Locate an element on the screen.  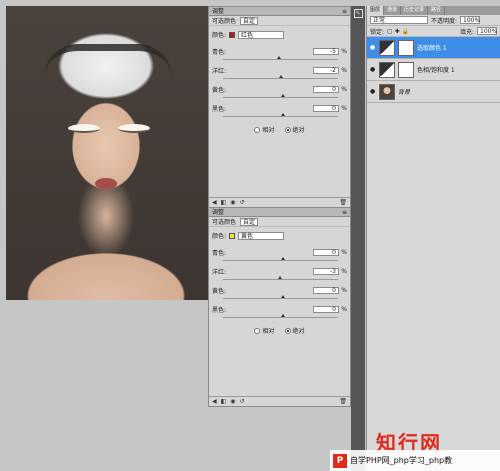
layer-row: ● 背景 is located at coordinates (433, 92).